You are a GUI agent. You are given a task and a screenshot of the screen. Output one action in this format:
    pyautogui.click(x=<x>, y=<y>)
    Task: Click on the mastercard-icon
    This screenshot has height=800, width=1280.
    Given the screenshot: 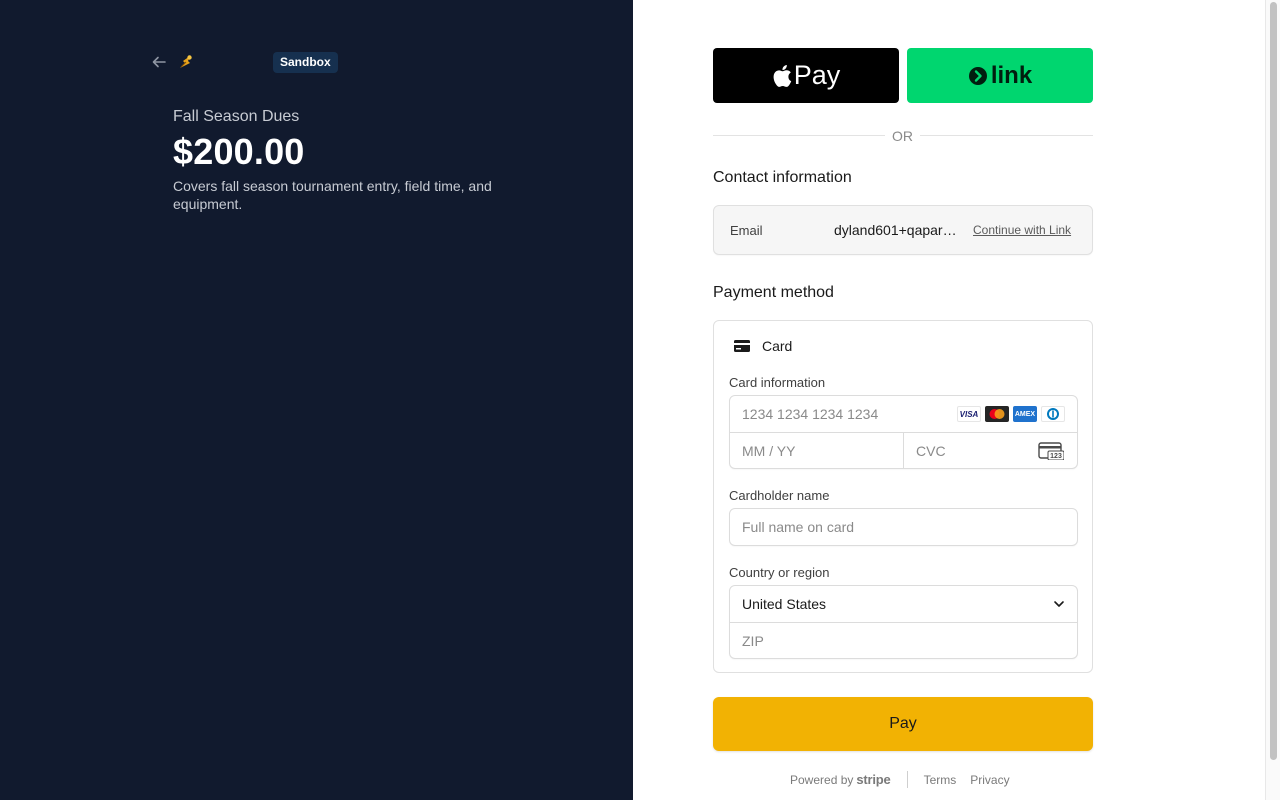 What is the action you would take?
    pyautogui.click(x=997, y=414)
    